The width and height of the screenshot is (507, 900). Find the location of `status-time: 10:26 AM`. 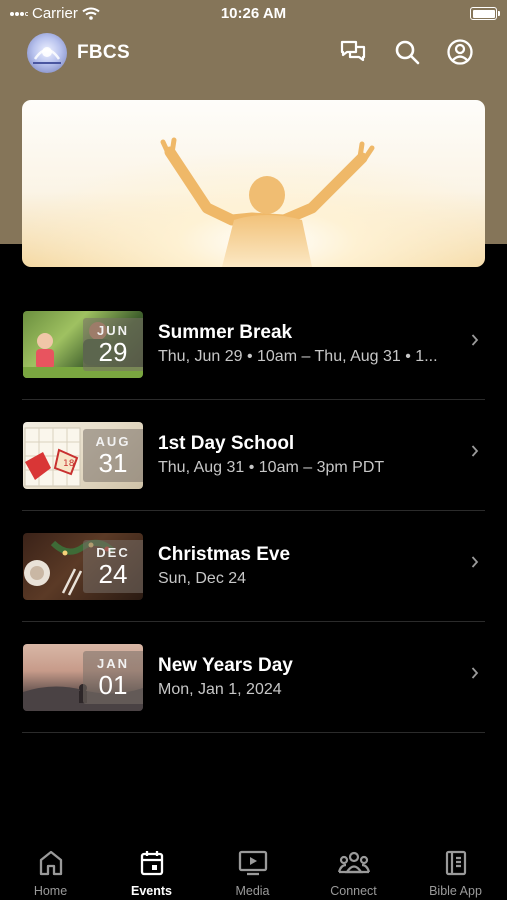

status-time: 10:26 AM is located at coordinates (253, 13).